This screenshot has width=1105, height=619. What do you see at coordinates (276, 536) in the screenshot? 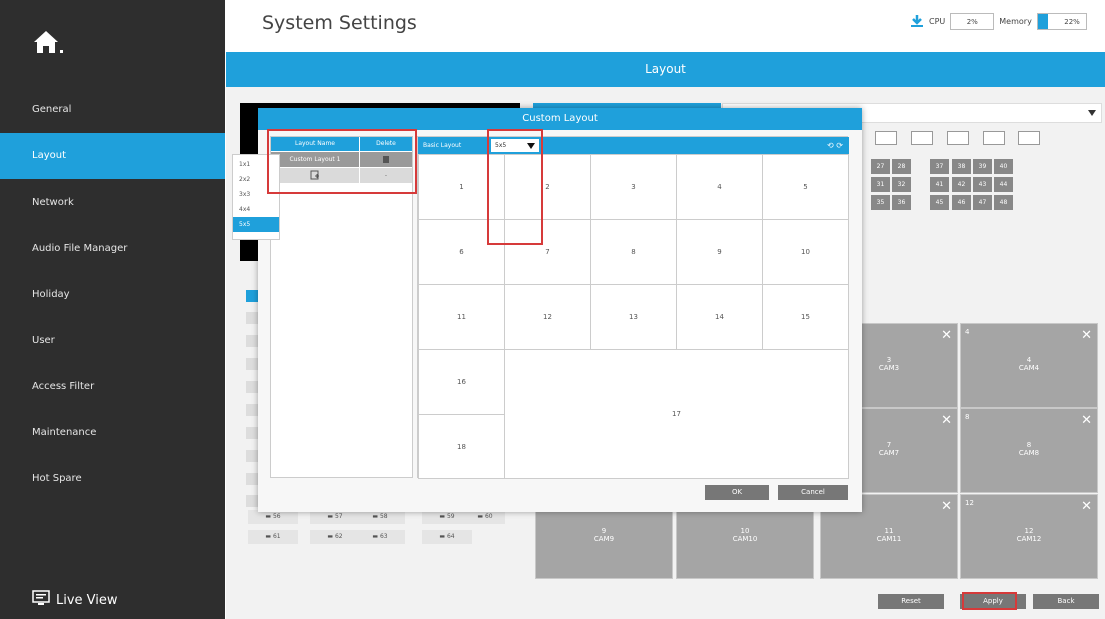
I see `channel-chip-label: 61` at bounding box center [276, 536].